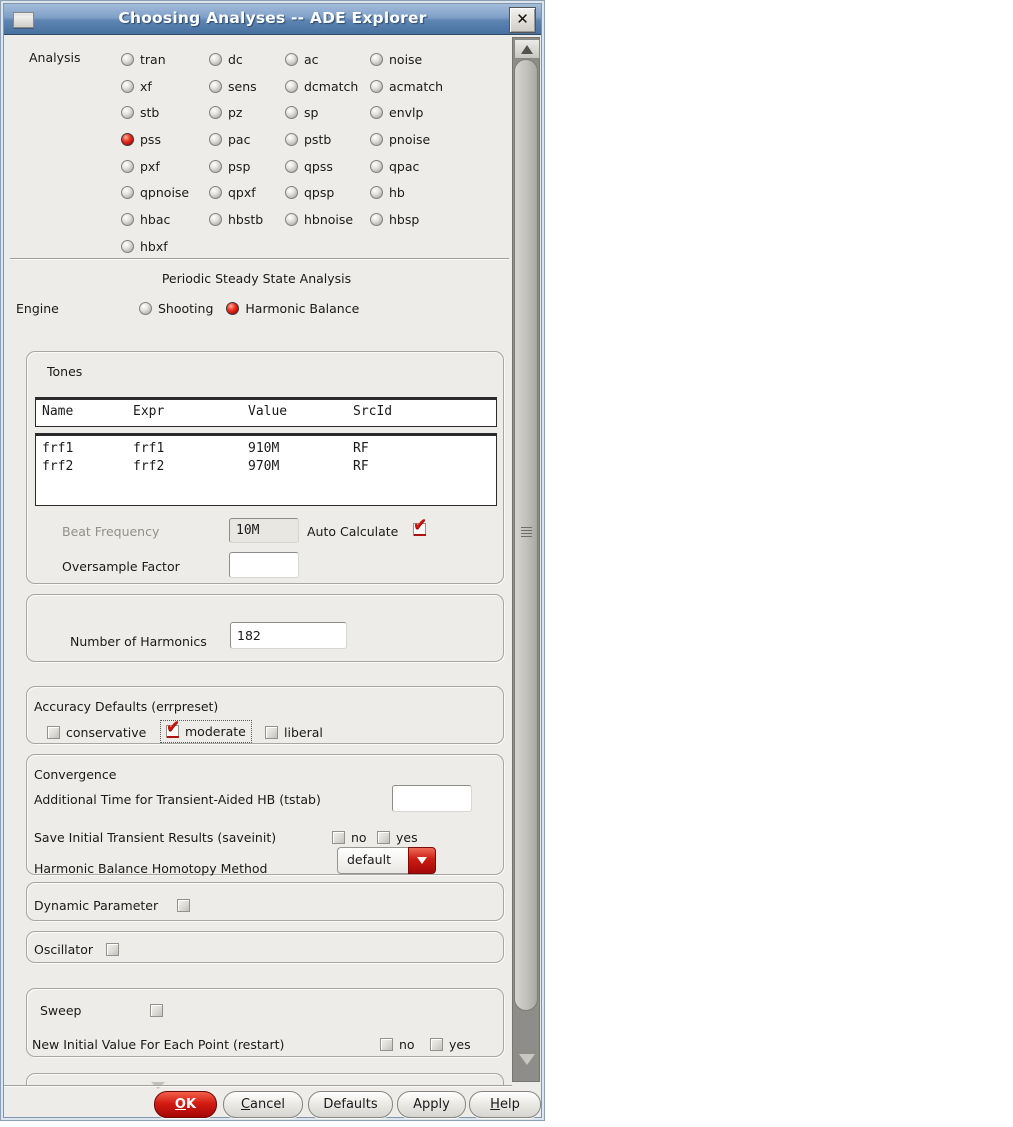  I want to click on beat-frequency-input, so click(264, 530).